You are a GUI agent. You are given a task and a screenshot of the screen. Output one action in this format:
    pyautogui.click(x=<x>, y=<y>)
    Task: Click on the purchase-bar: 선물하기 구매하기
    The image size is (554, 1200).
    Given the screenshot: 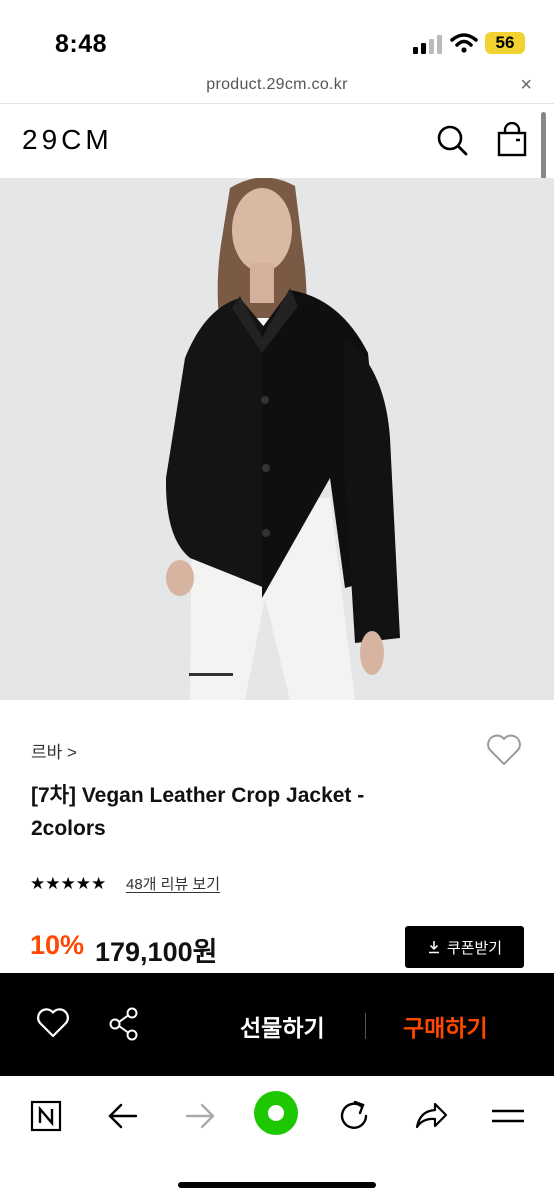 What is the action you would take?
    pyautogui.click(x=277, y=1024)
    